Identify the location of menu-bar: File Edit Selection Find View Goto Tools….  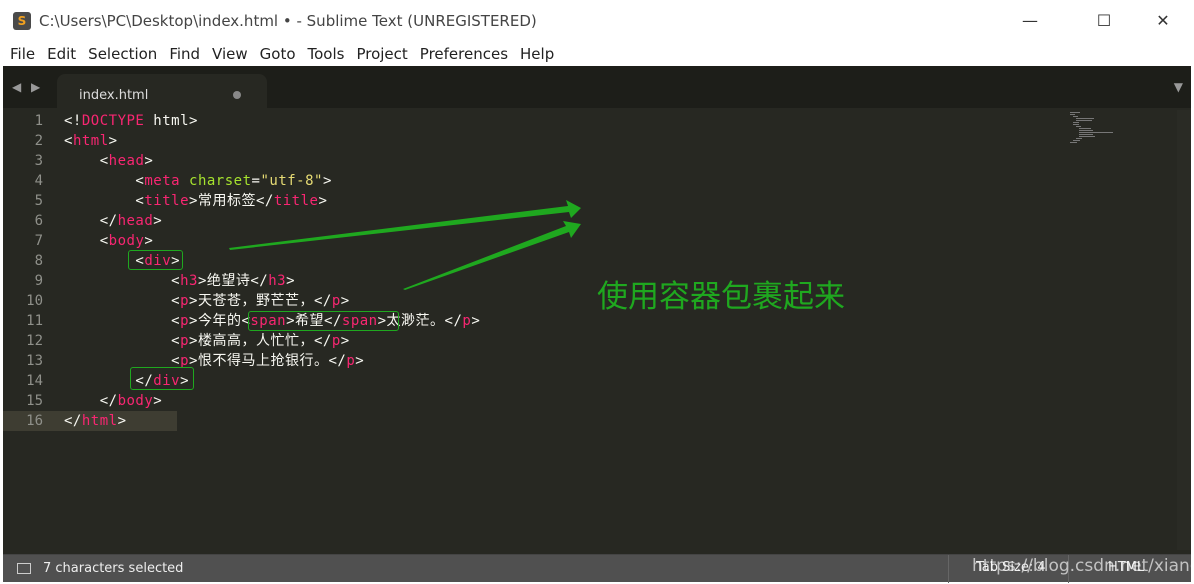
(597, 54).